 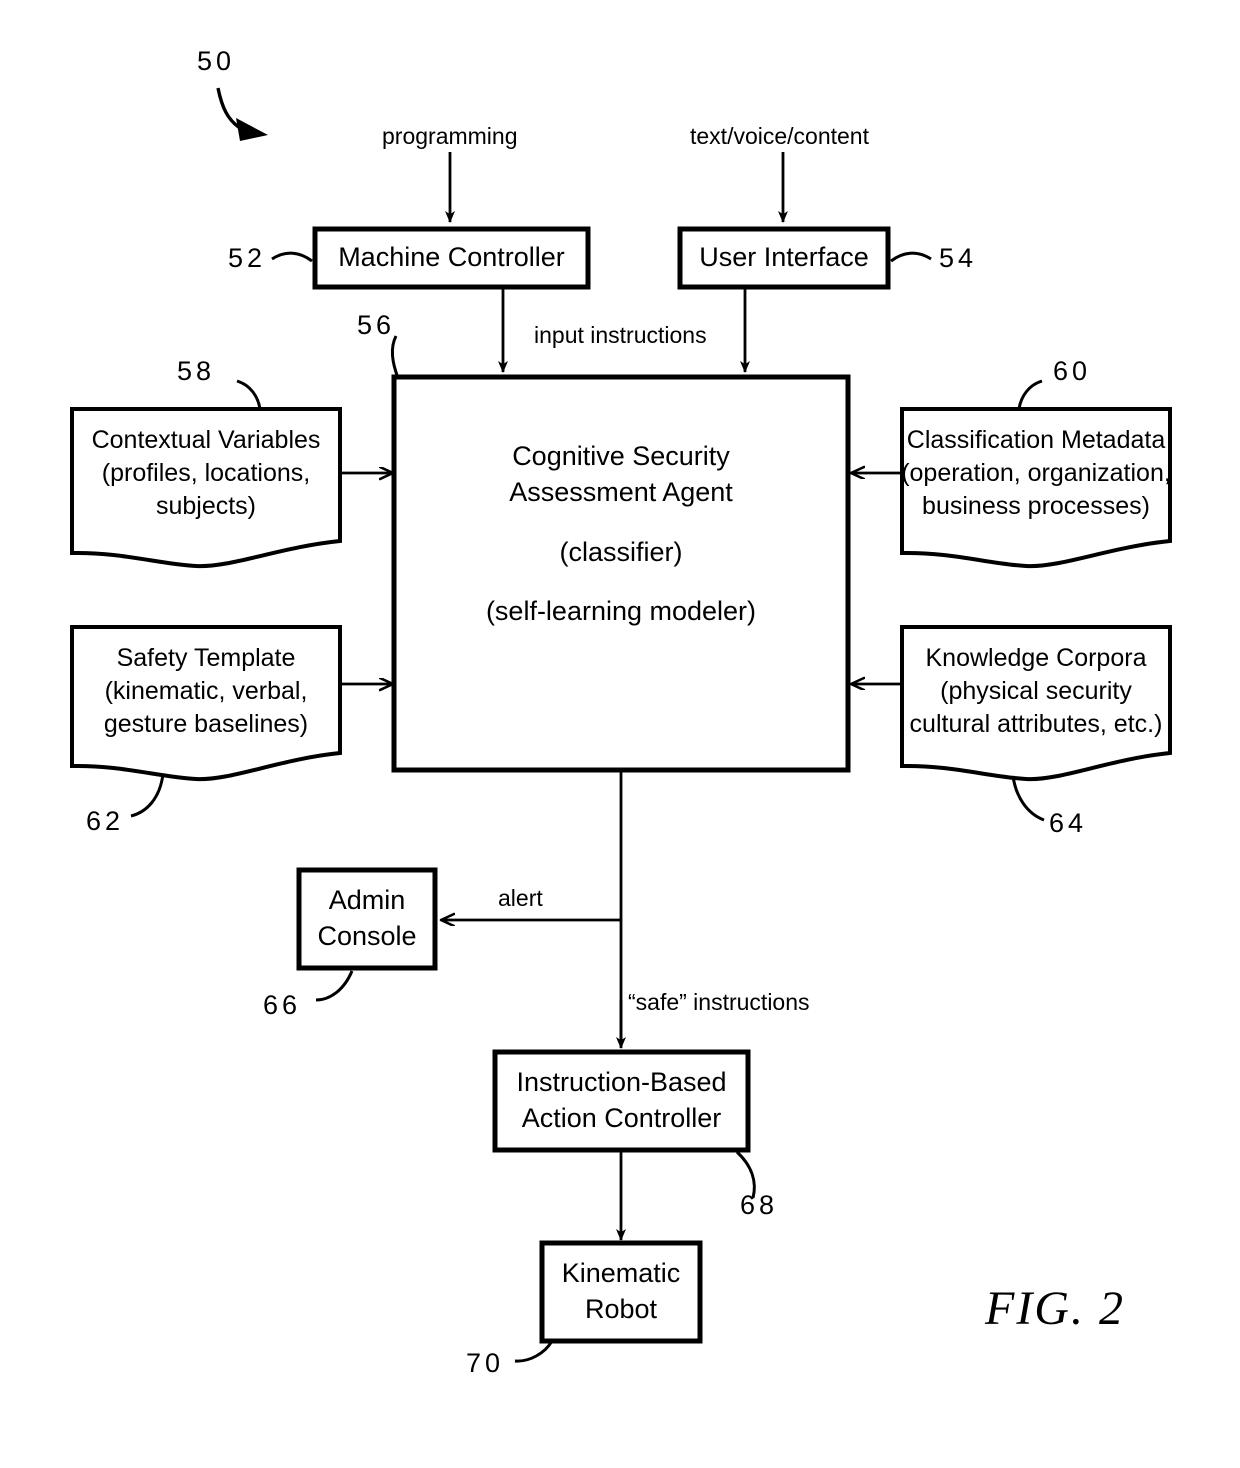 What do you see at coordinates (247, 258) in the screenshot?
I see `ref-52: 52` at bounding box center [247, 258].